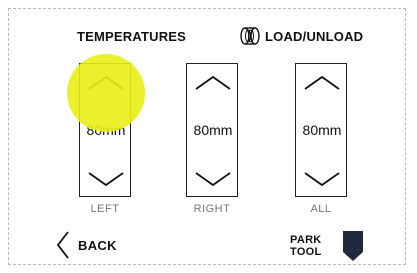  I want to click on tab-load-unload: LOAD/UNLOAD, so click(301, 36).